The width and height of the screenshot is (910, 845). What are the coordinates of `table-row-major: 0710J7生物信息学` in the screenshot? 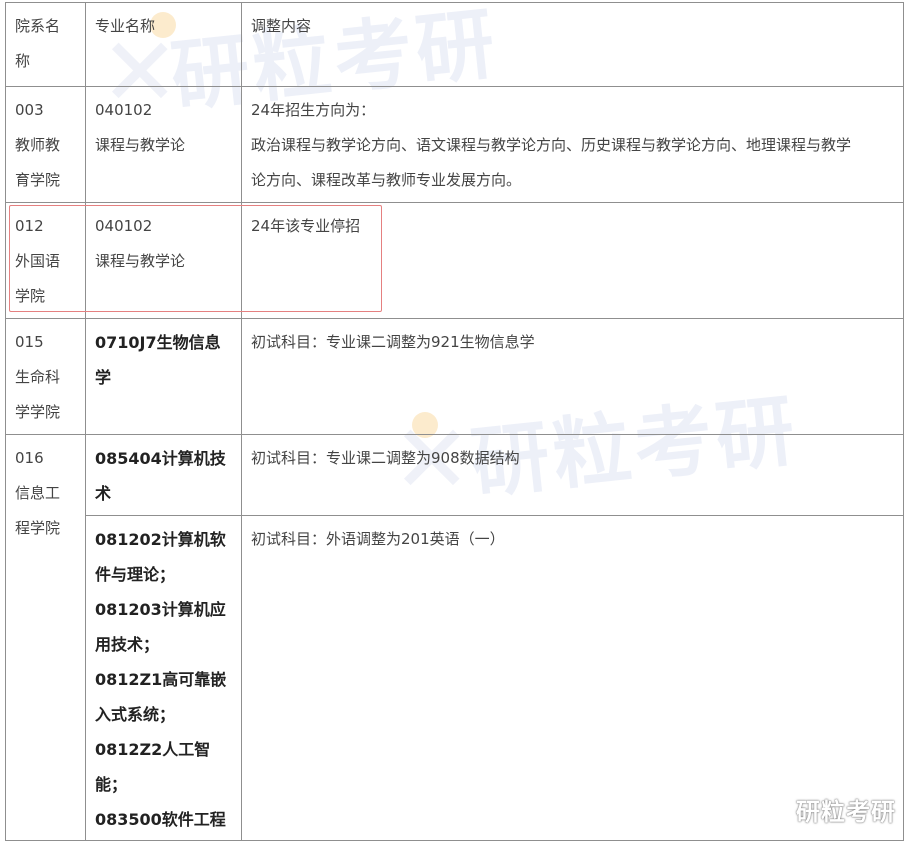 It's located at (158, 360).